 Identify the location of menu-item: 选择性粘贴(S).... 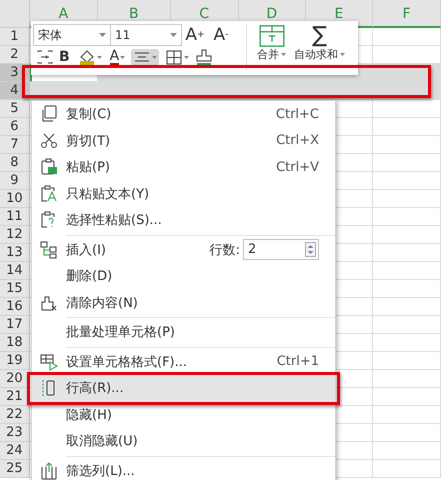
(183, 220).